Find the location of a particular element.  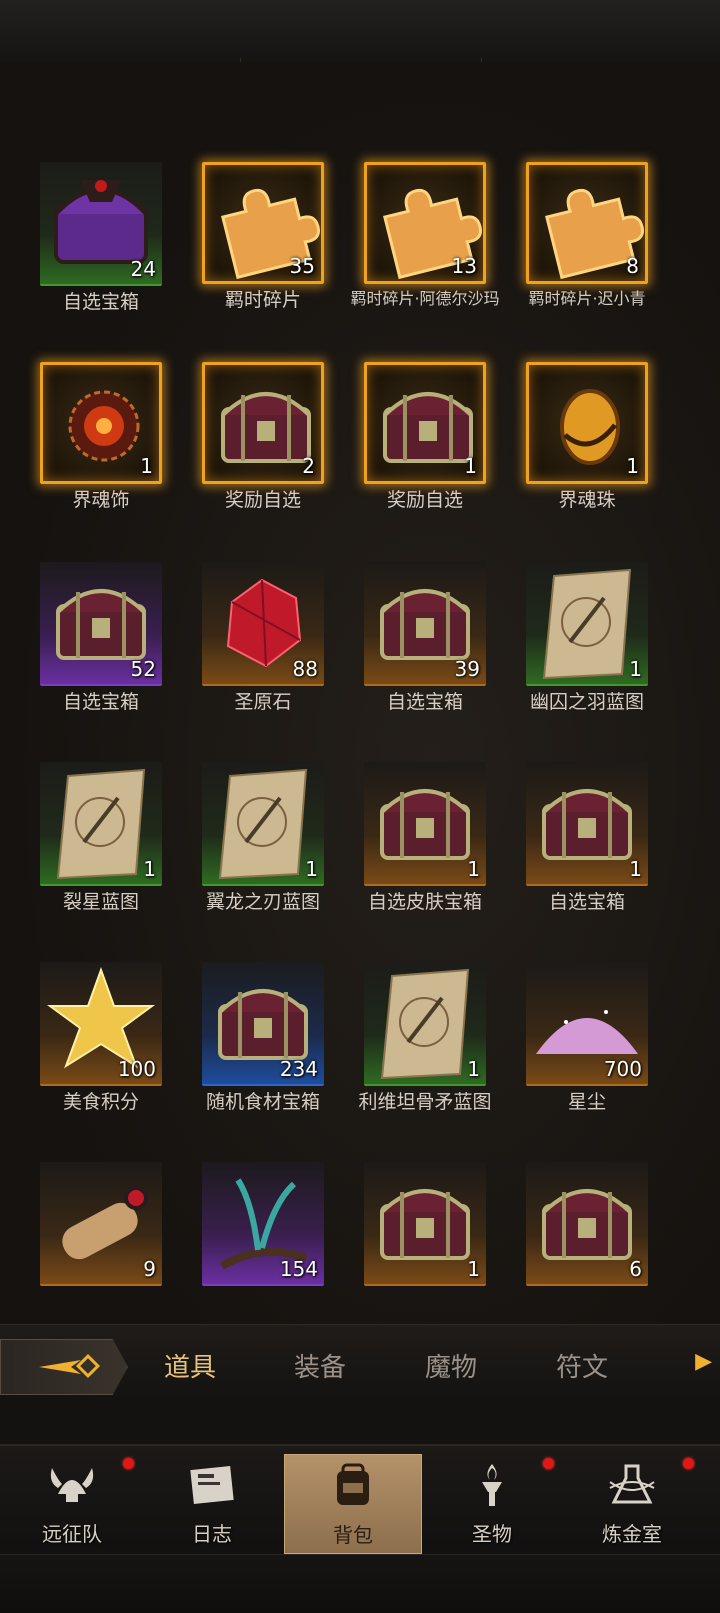

nav-journal: 日志 is located at coordinates (212, 1503).